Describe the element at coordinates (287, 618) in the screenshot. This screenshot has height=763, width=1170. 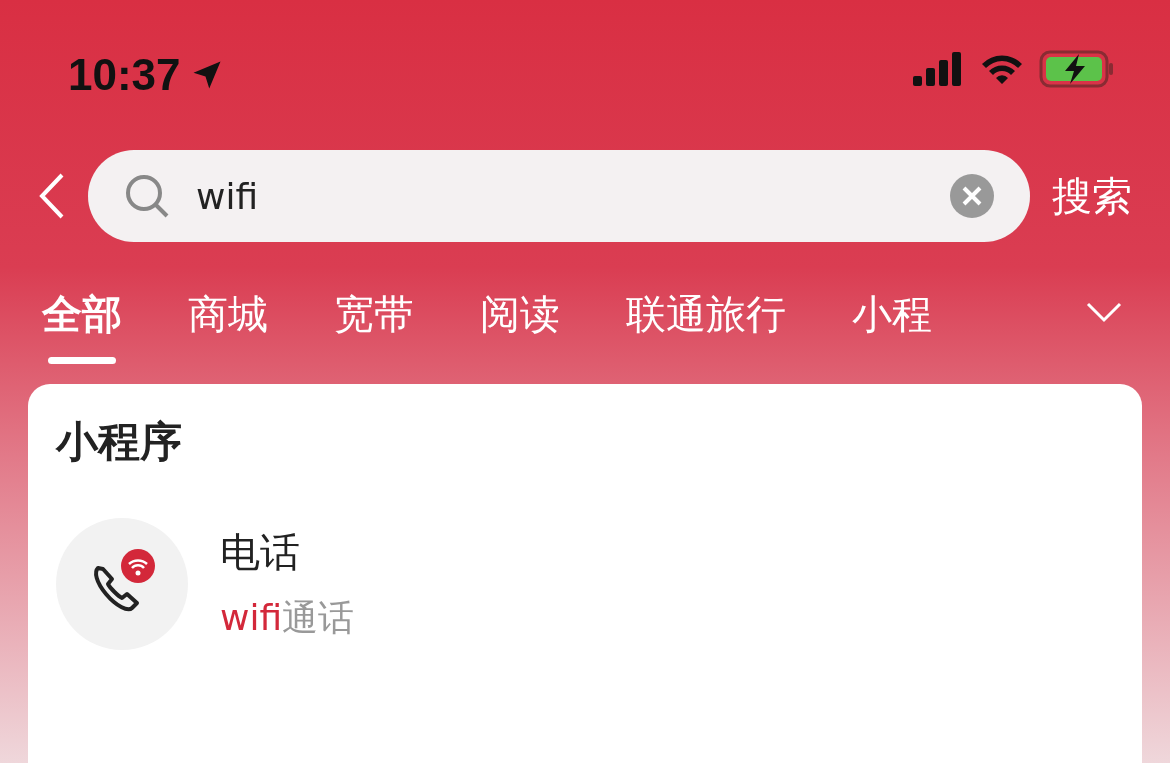
I see `result-subtitle: wifi通话` at that location.